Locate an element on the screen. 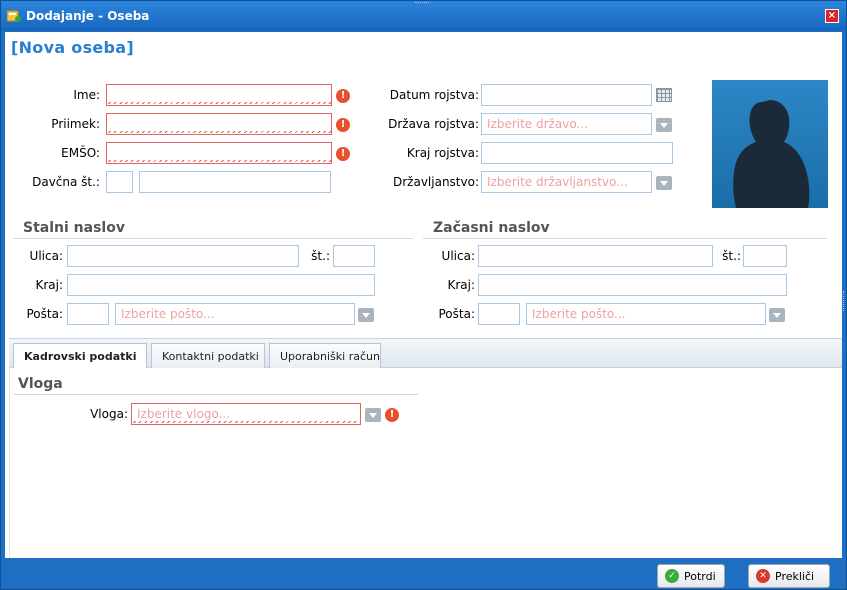 Image resolution: width=847 pixels, height=590 pixels. zacasni-posta-code-input is located at coordinates (499, 314).